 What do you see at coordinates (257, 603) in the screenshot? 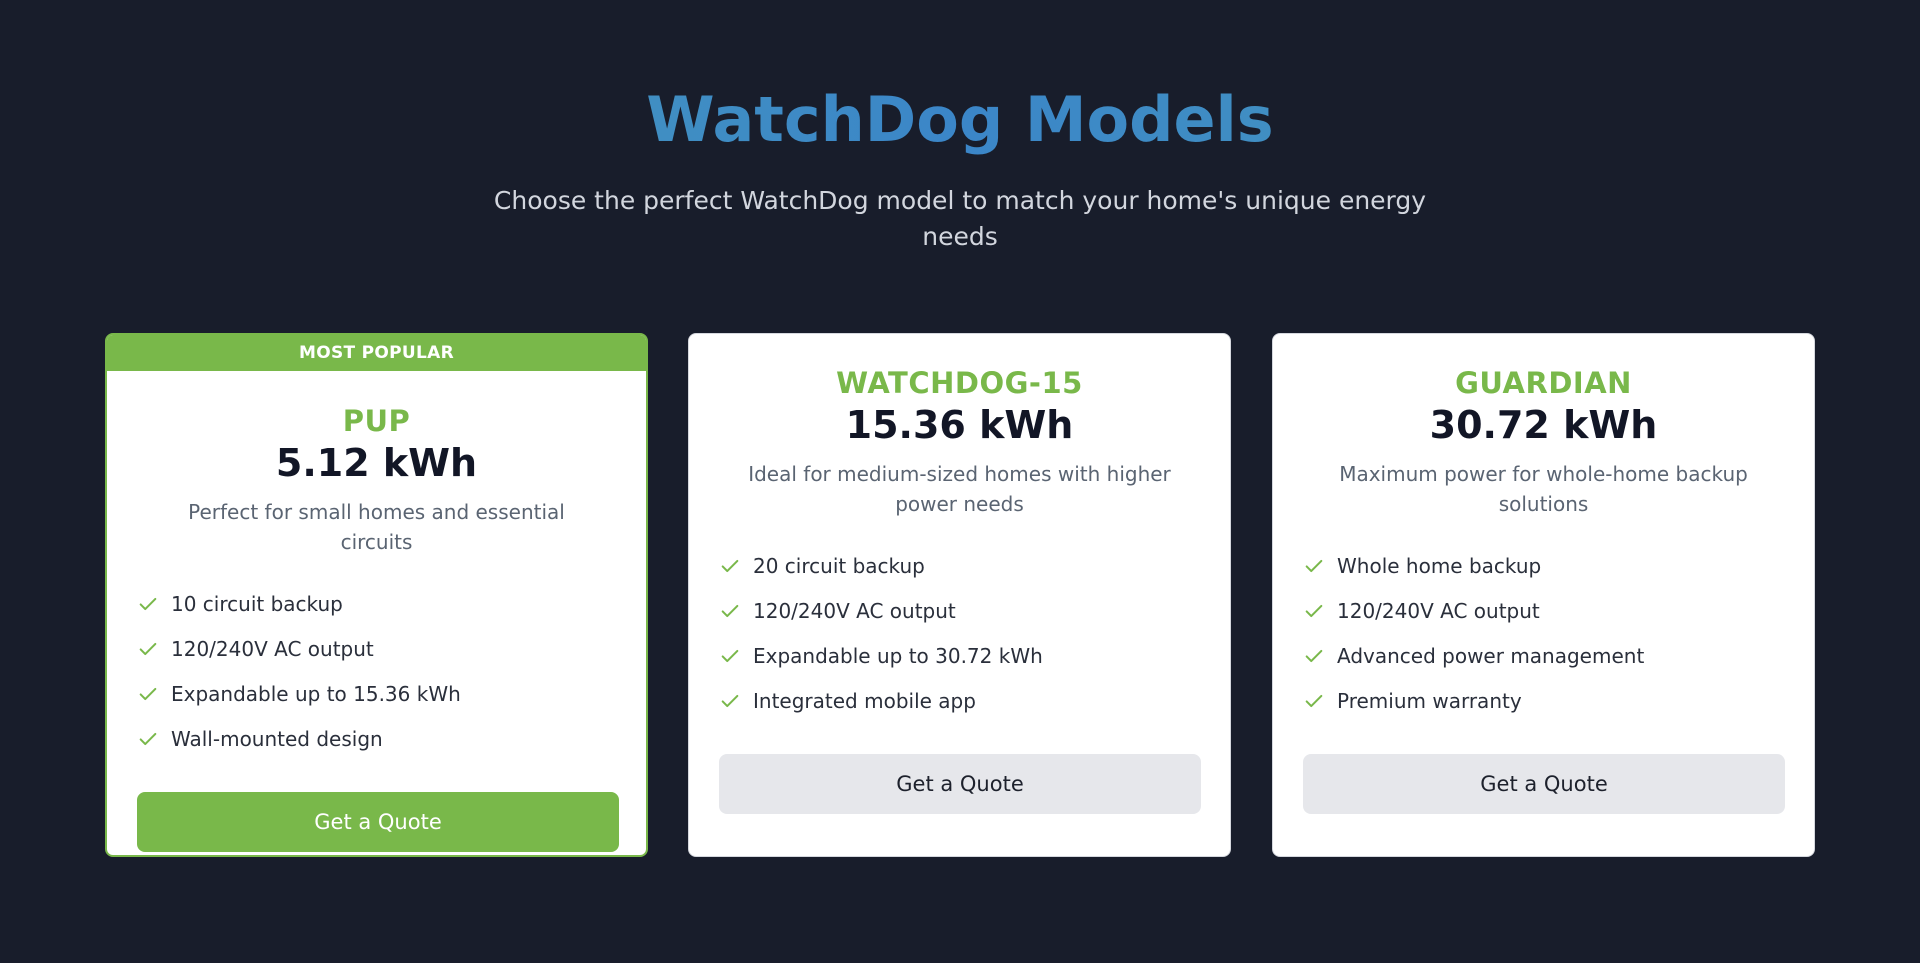
I see `feature-label: 10 circuit backup` at bounding box center [257, 603].